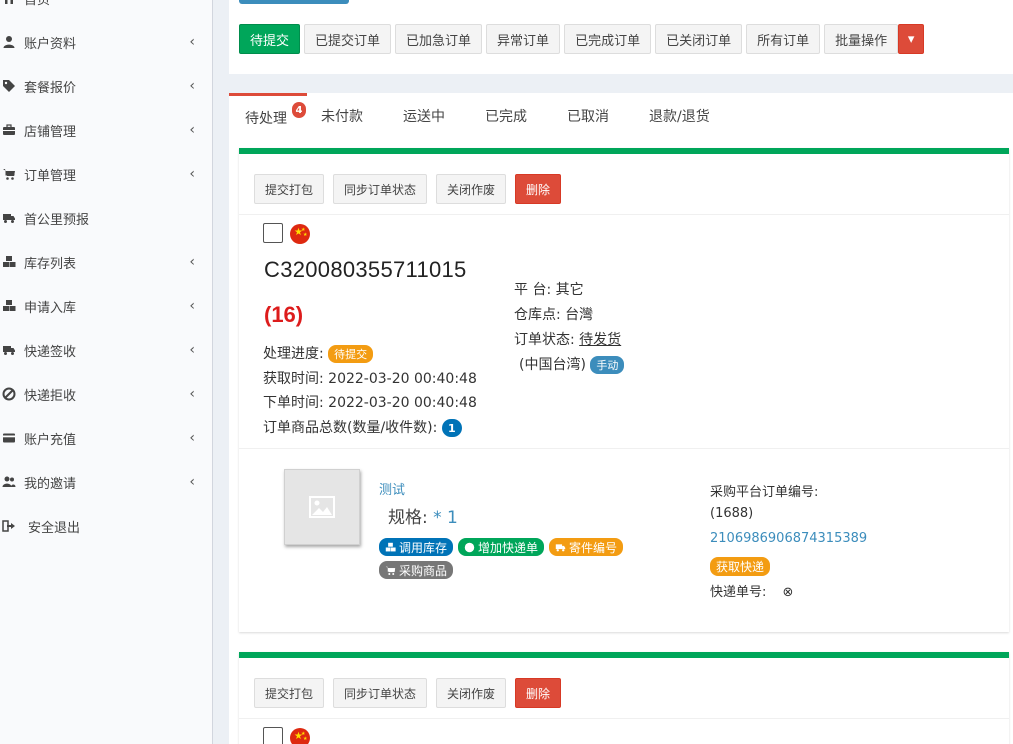 The height and width of the screenshot is (744, 1013). I want to click on order-count: (16), so click(284, 314).